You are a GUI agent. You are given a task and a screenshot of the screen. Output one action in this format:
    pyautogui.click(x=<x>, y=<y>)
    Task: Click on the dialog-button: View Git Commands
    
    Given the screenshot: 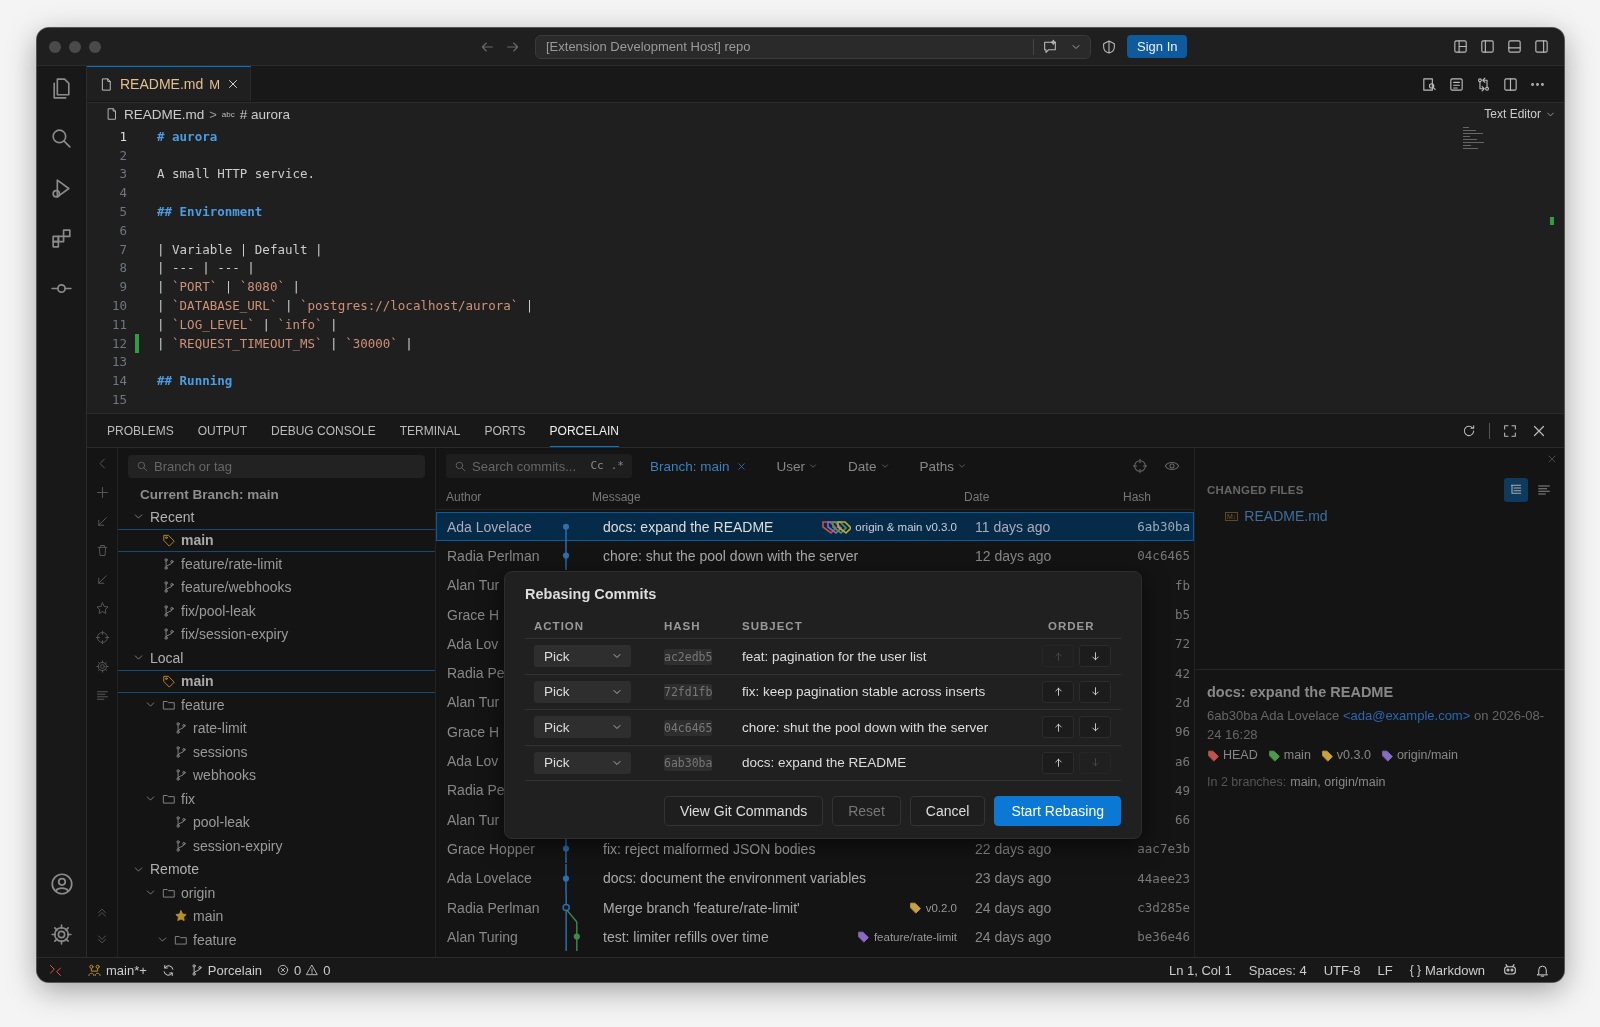 What is the action you would take?
    pyautogui.click(x=743, y=811)
    